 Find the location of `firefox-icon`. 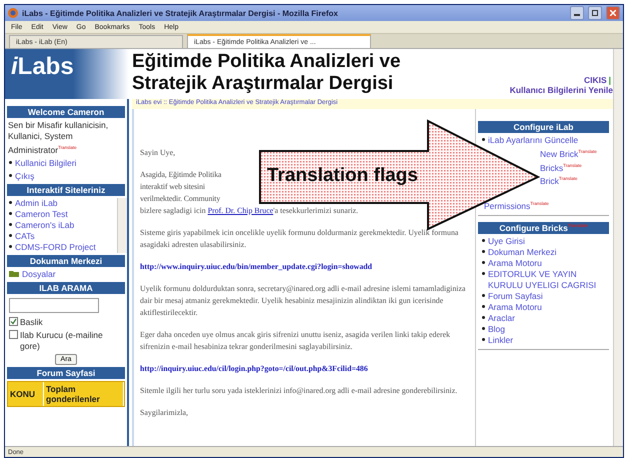

firefox-icon is located at coordinates (13, 13).